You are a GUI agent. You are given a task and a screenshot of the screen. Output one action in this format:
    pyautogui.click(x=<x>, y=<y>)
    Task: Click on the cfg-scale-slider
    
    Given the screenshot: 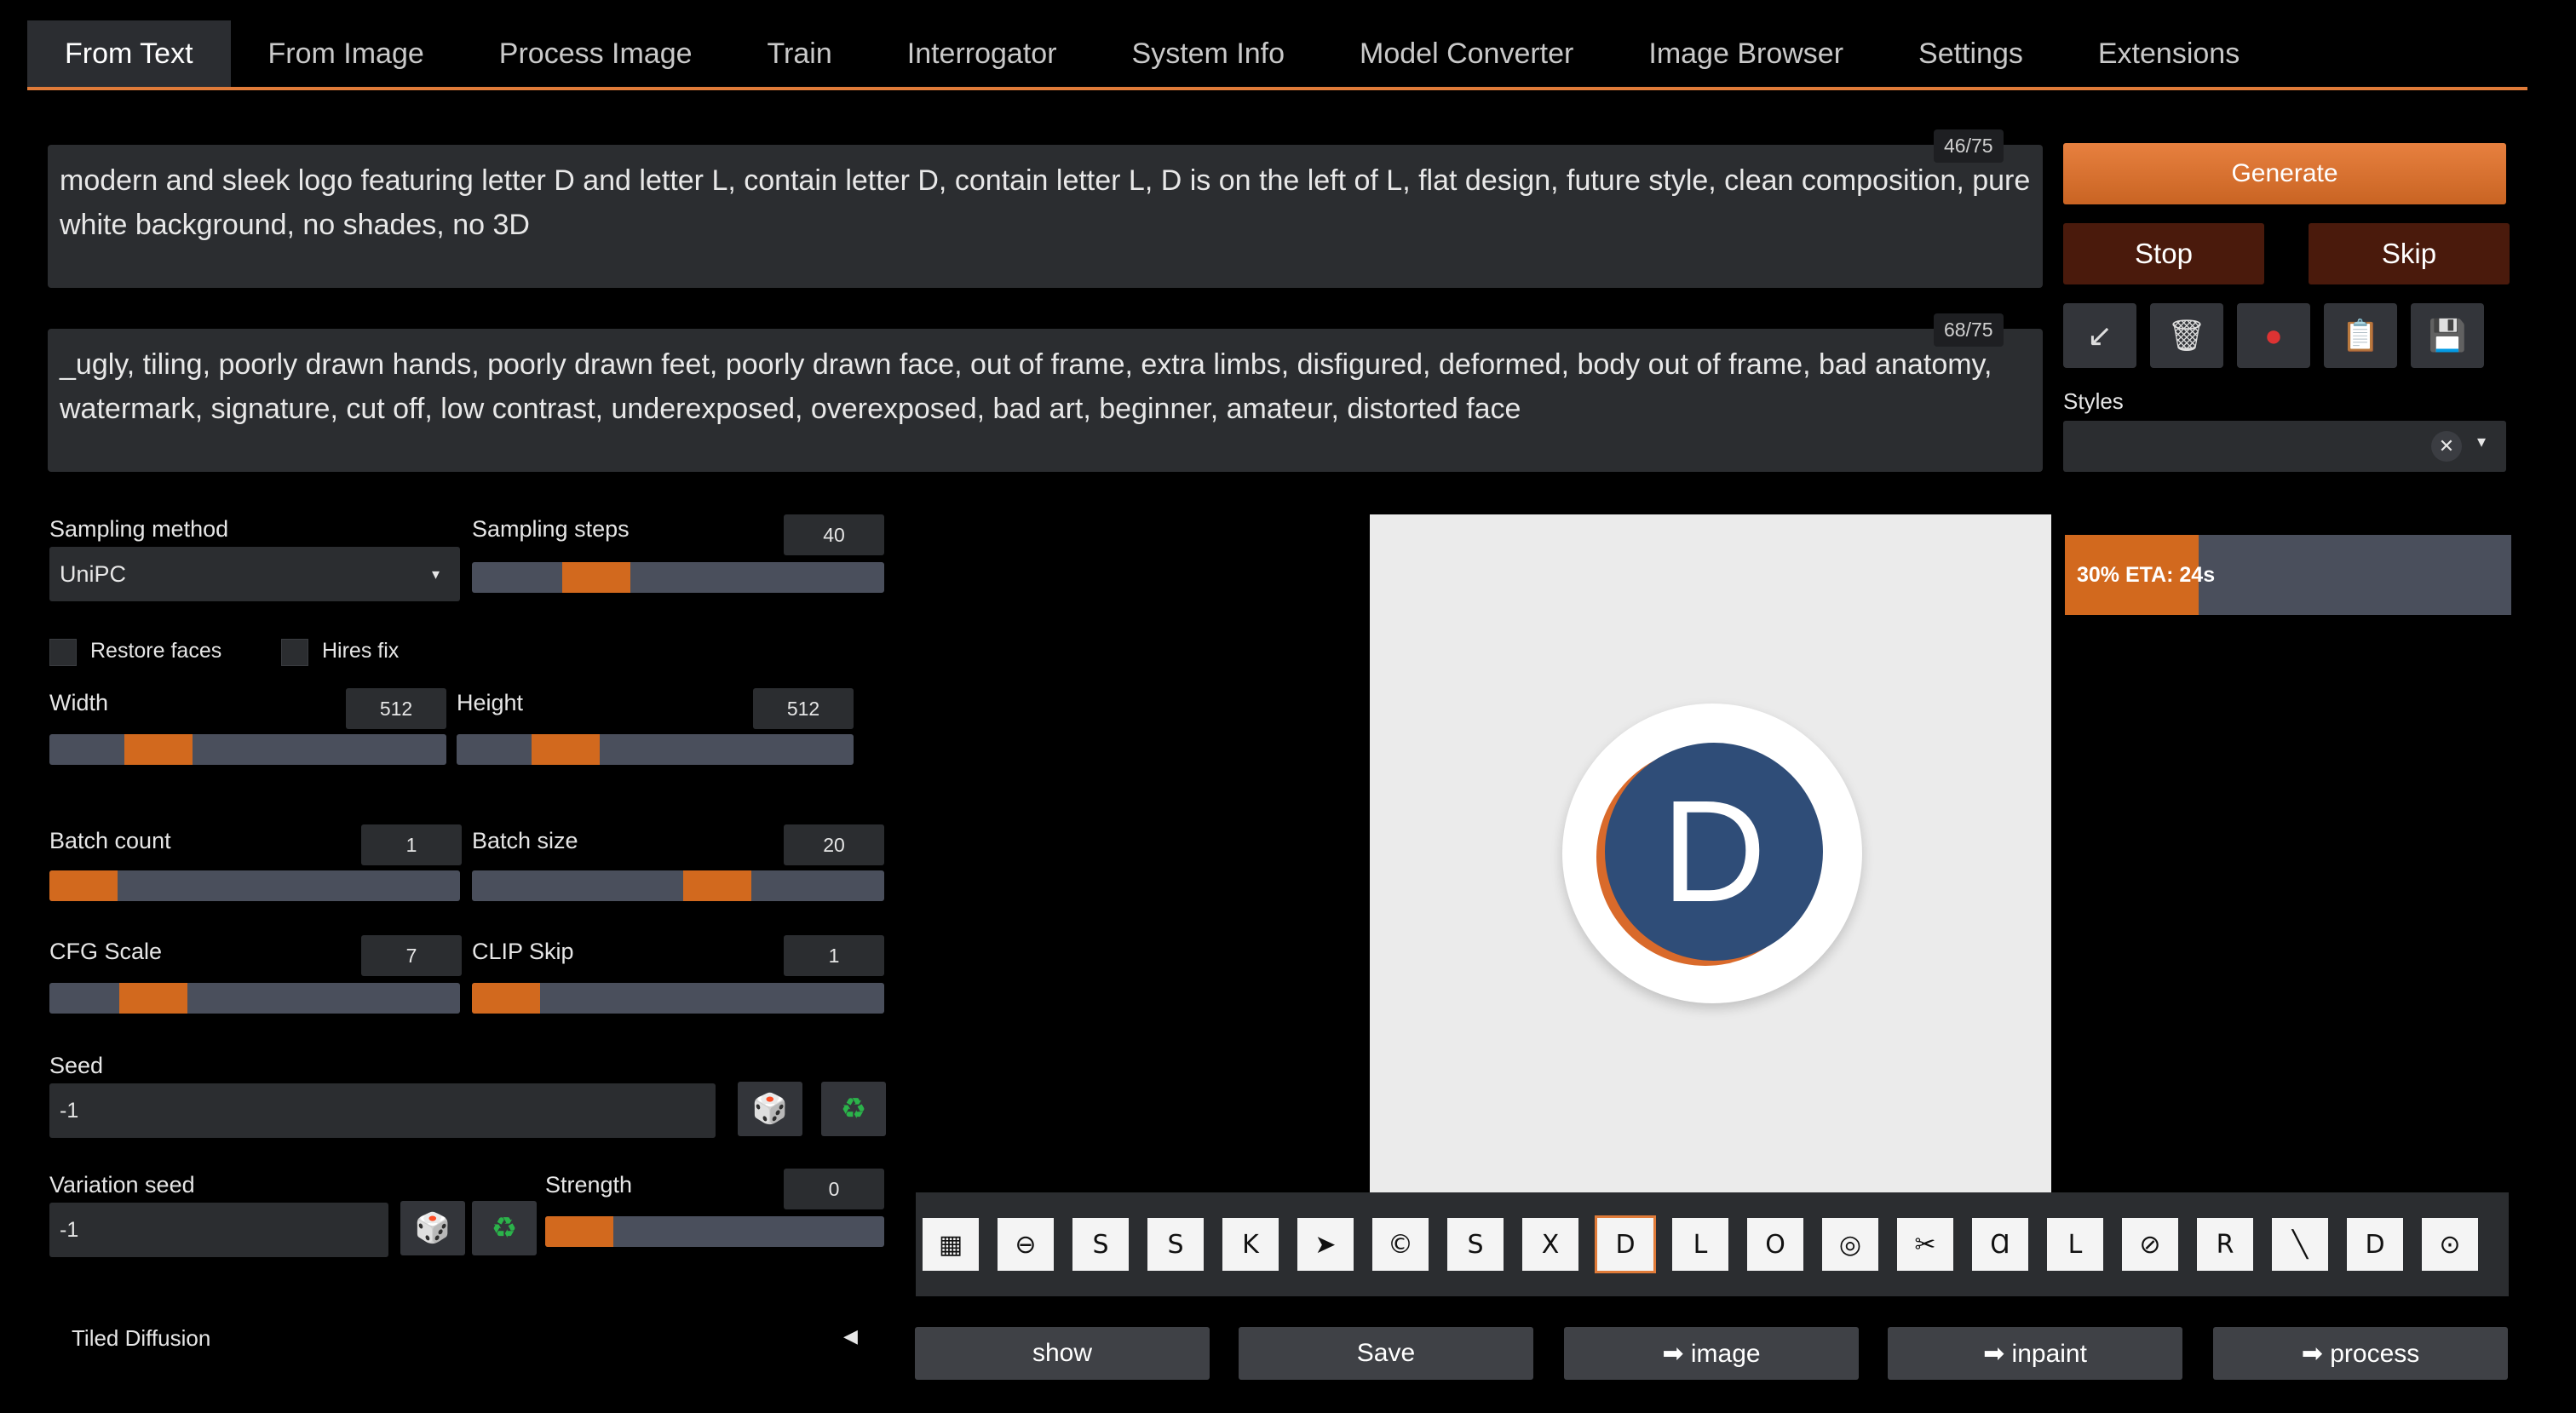 What is the action you would take?
    pyautogui.click(x=255, y=998)
    